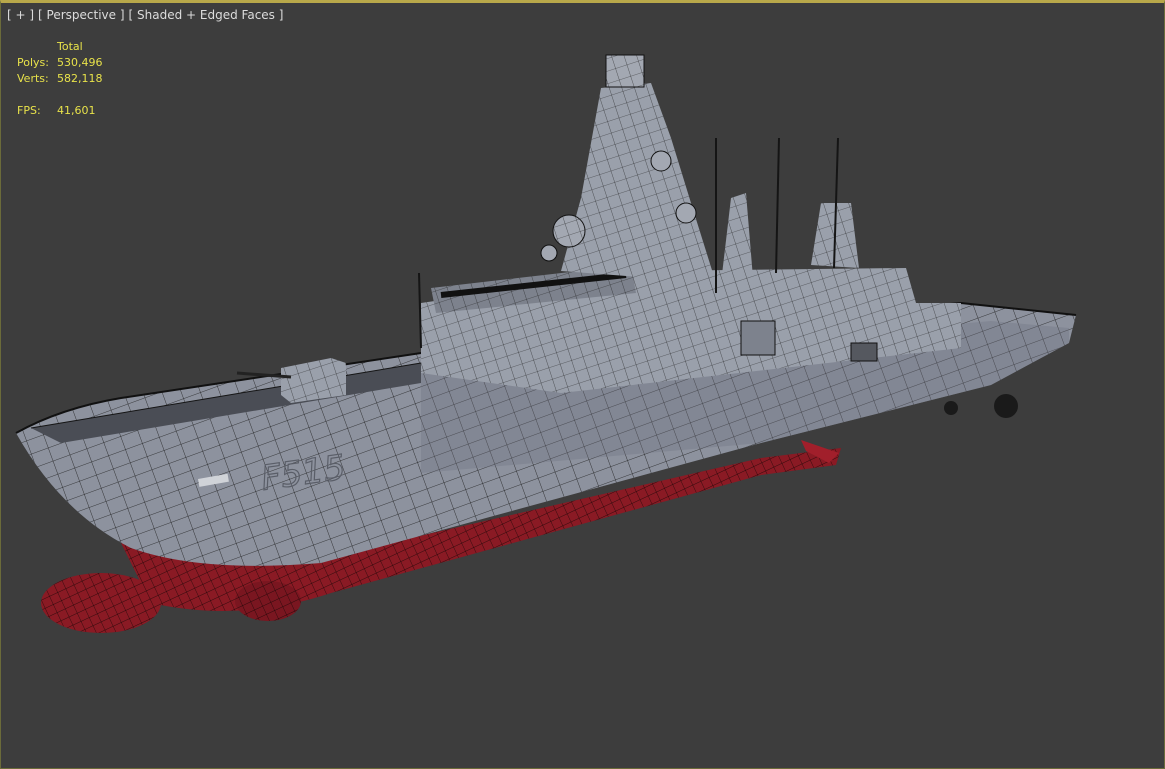  Describe the element at coordinates (81, 15) in the screenshot. I see `view-type-button: [ Perspective ]` at that location.